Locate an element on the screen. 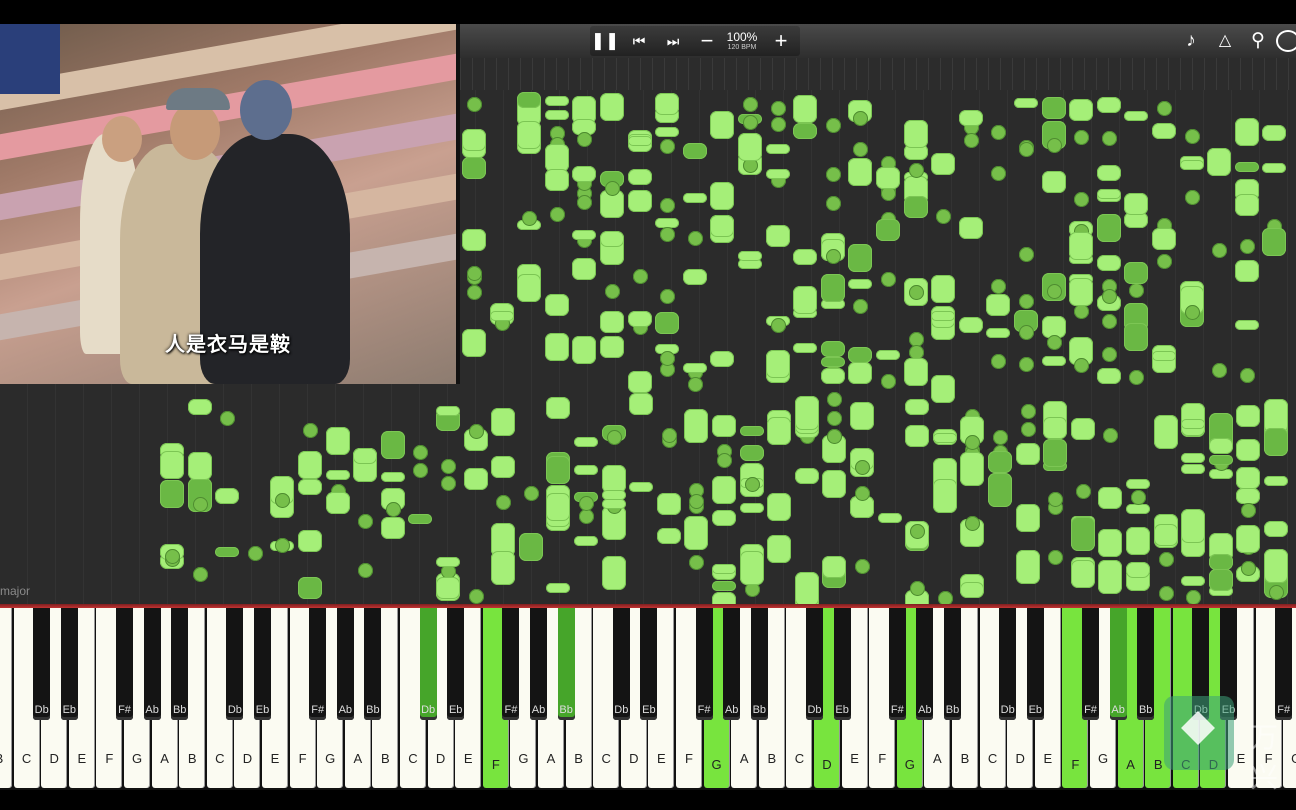  plus-icon: + is located at coordinates (781, 41).